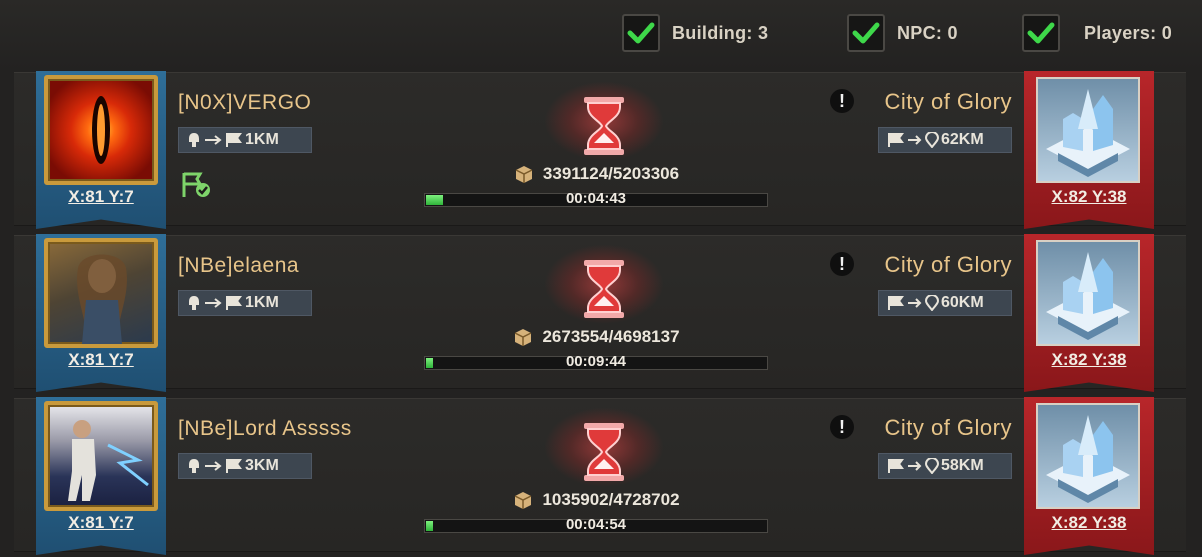 The image size is (1202, 557). I want to click on march-timer: 00:04:54, so click(596, 524).